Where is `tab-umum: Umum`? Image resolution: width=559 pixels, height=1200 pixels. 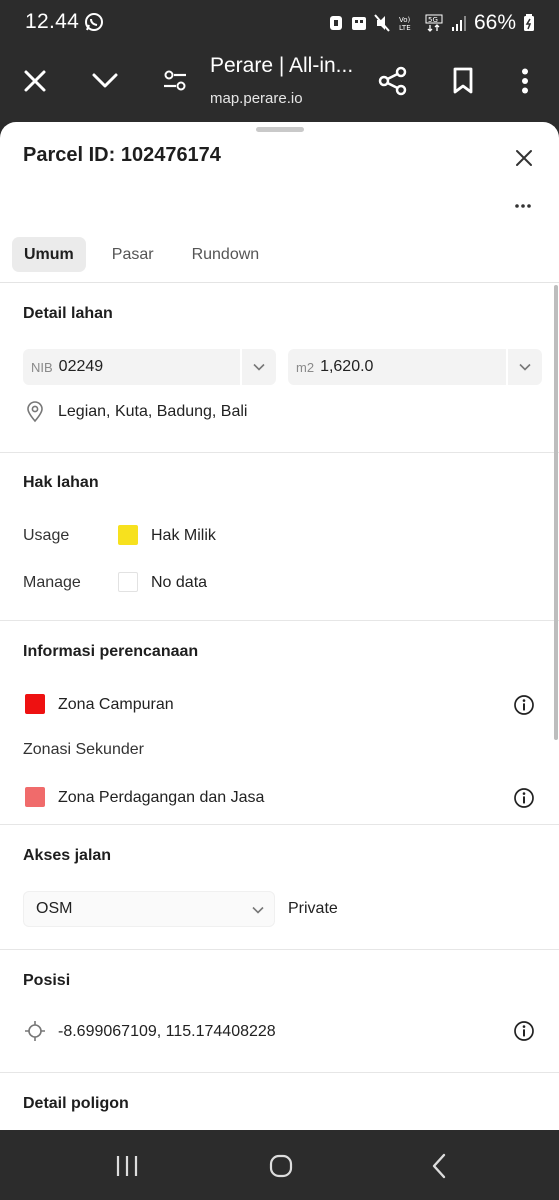
tab-umum: Umum is located at coordinates (49, 254).